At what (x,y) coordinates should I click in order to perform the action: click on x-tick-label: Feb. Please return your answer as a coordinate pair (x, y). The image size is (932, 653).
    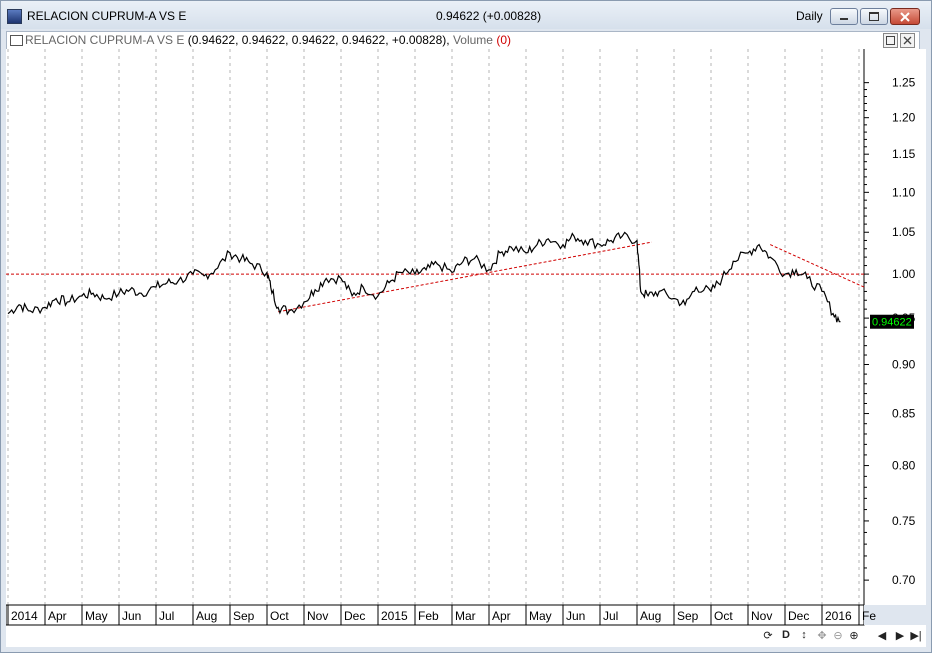
    Looking at the image, I should click on (428, 616).